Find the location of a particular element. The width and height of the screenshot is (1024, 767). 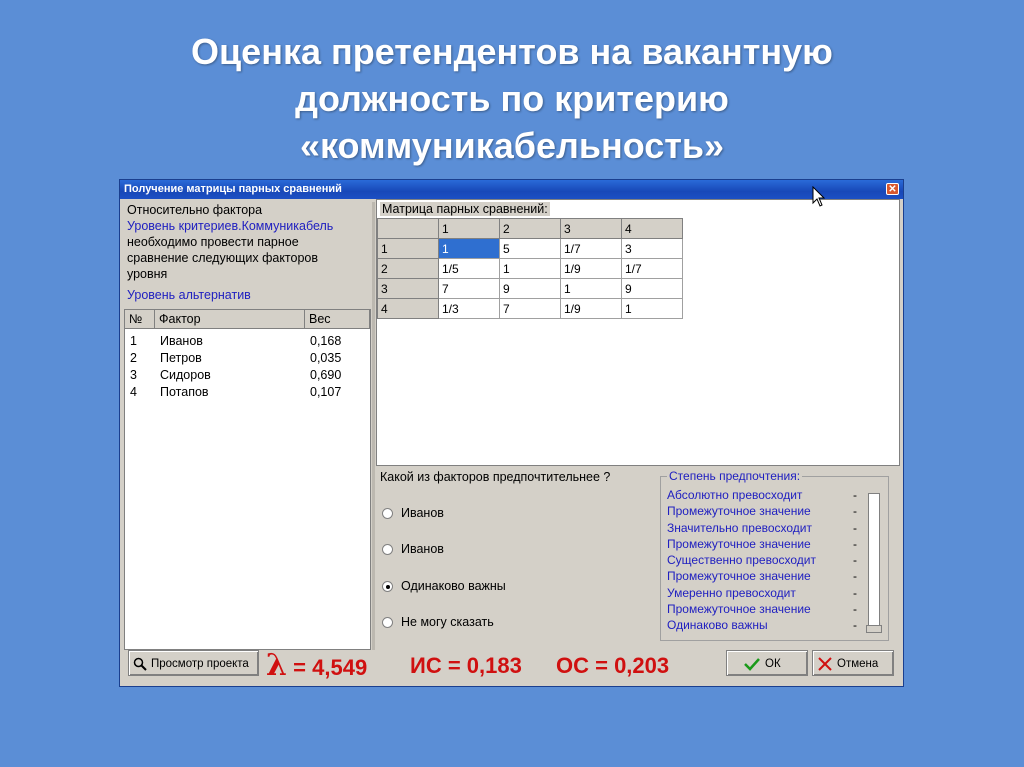

list-item: 3 Сидоров 0,690 is located at coordinates (247, 375).